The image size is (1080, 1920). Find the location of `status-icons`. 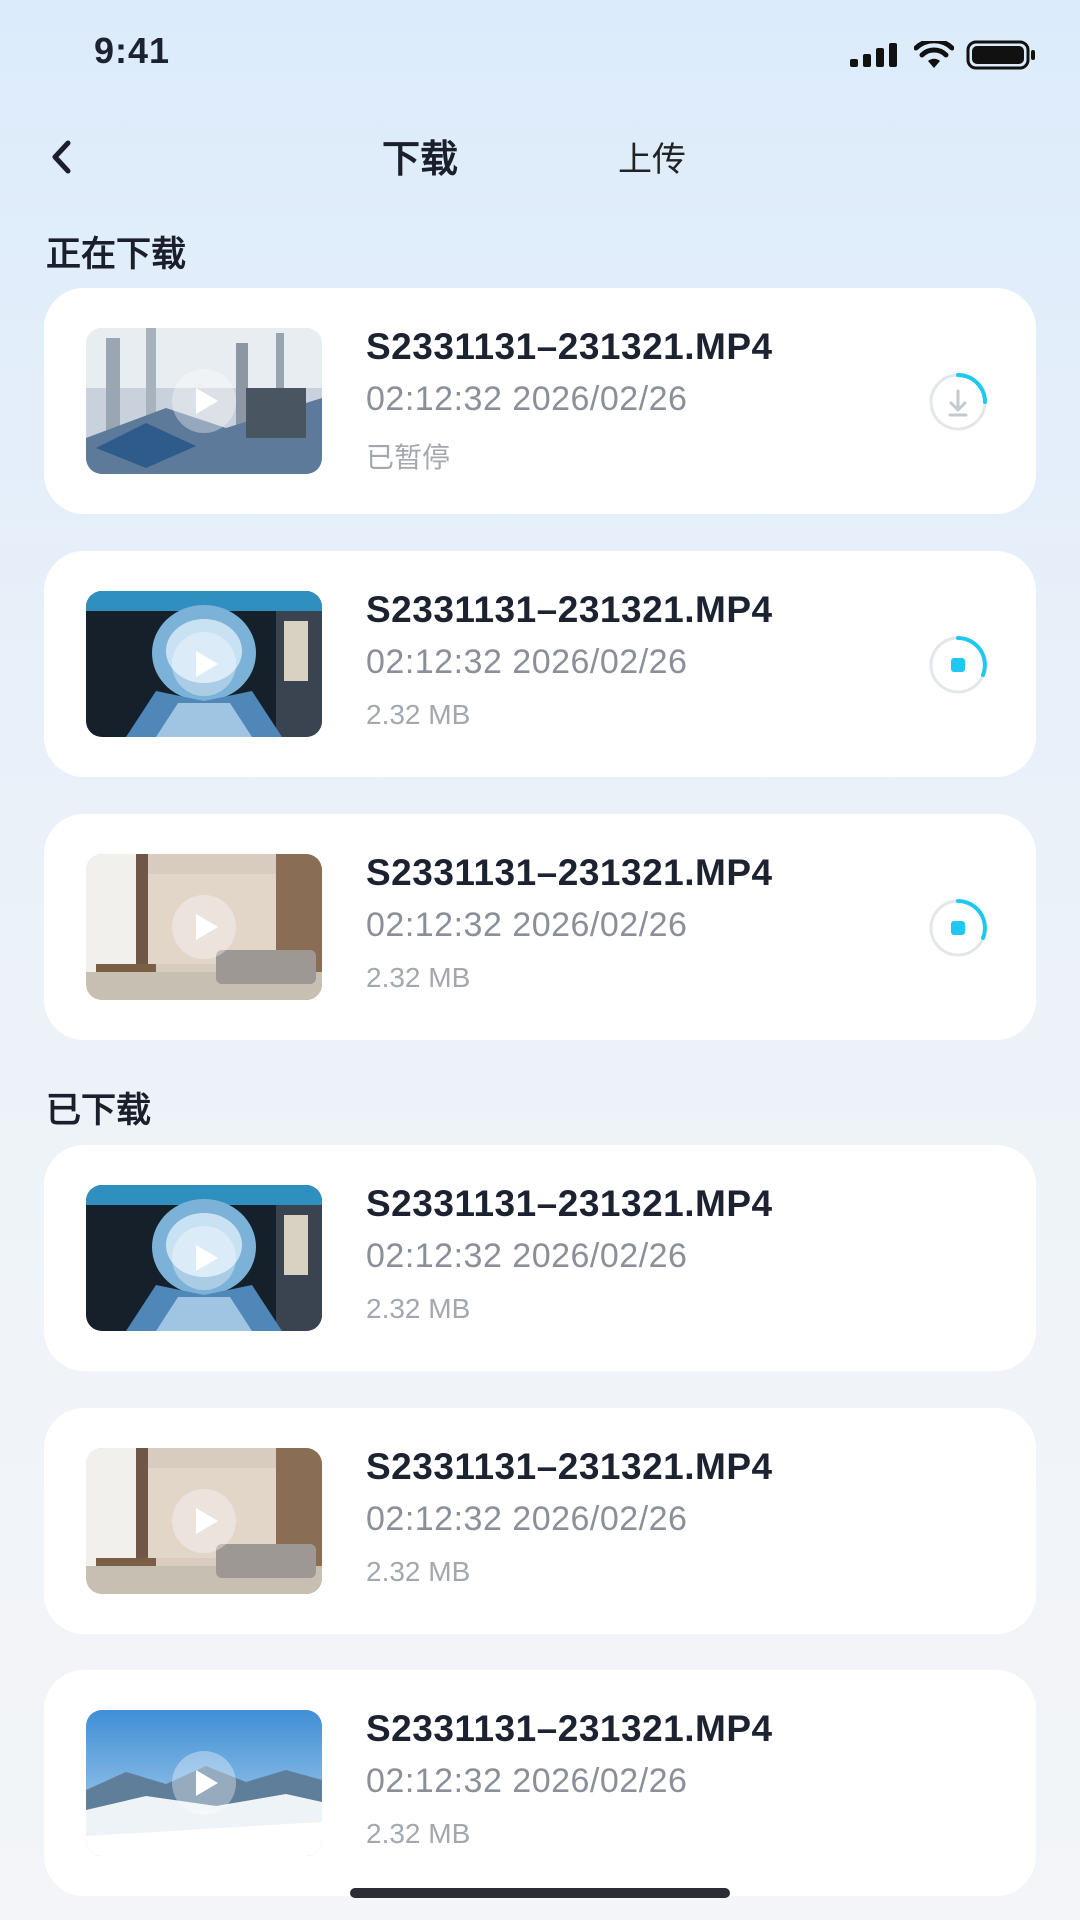

status-icons is located at coordinates (943, 55).